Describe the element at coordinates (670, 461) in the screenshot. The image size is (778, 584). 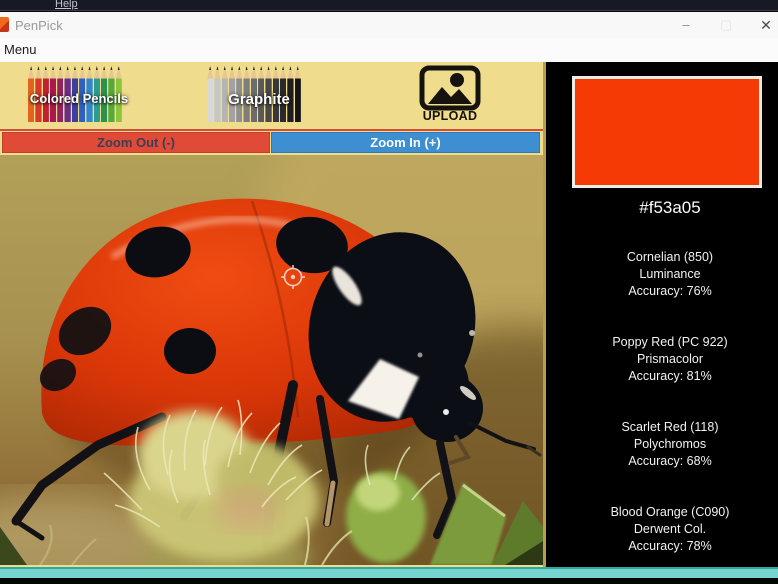
I see `match-accuracy: Accuracy: 68%` at that location.